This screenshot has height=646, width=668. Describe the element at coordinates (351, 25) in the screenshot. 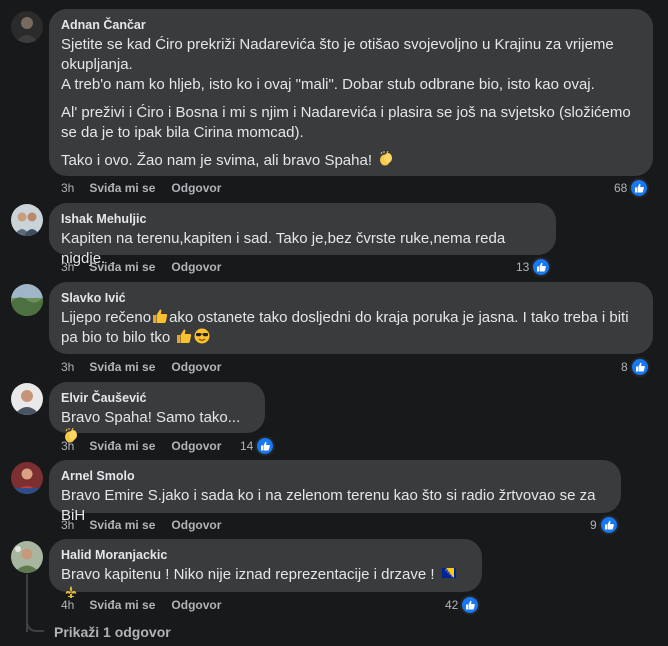

I see `comment-author: Adnan Čančar` at that location.